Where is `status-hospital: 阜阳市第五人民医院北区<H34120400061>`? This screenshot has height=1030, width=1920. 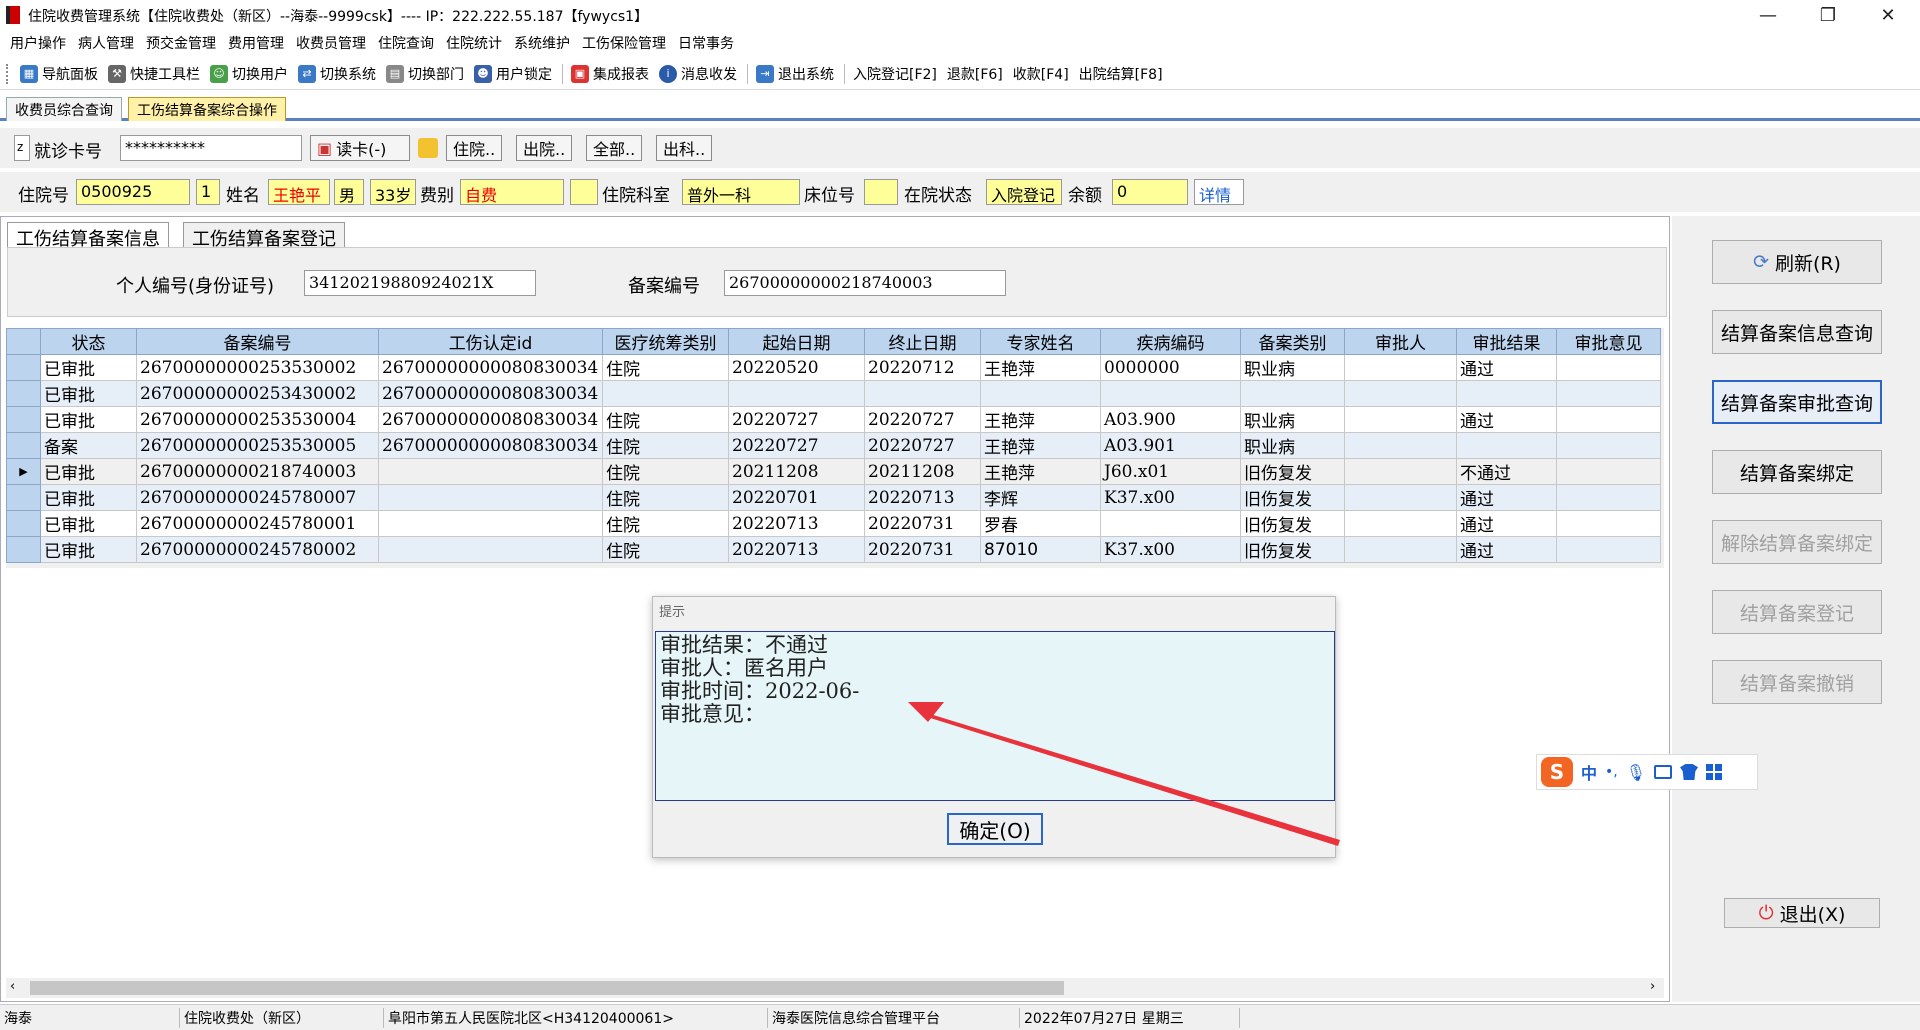
status-hospital: 阜阳市第五人民医院北区<H34120400061> is located at coordinates (576, 1018).